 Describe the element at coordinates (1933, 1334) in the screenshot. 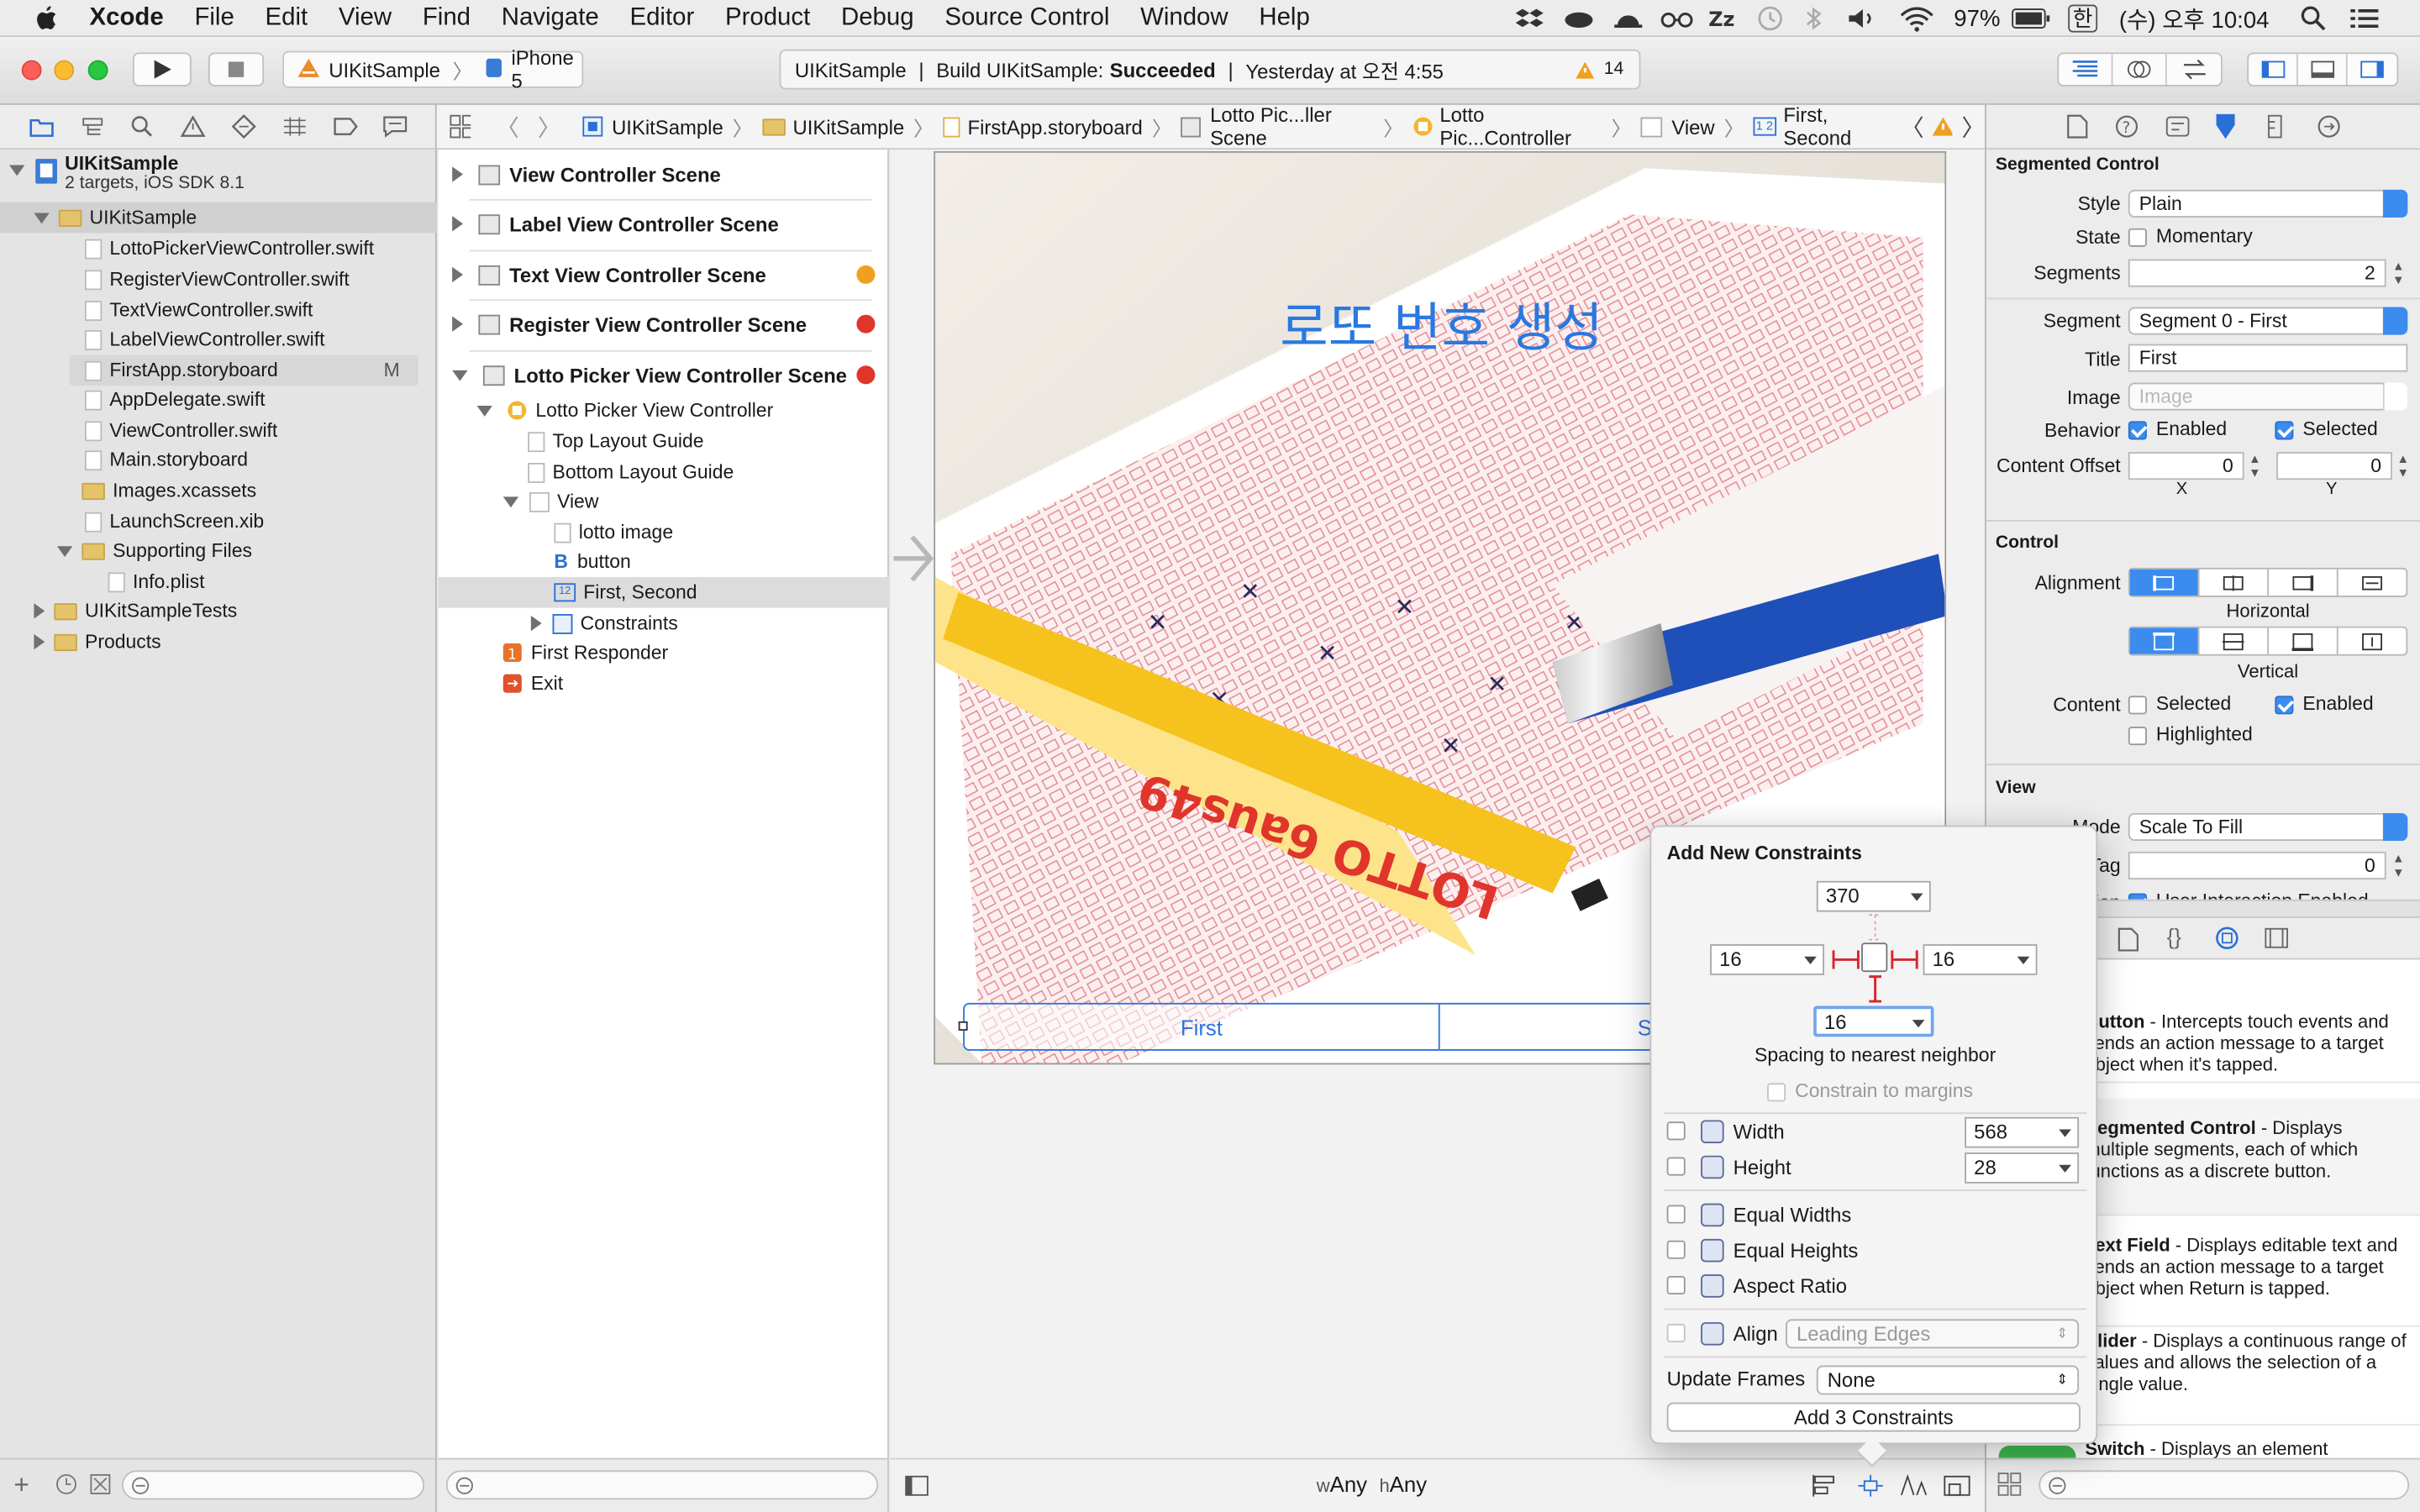

I see `align-popup: Leading Edges ⇕` at that location.